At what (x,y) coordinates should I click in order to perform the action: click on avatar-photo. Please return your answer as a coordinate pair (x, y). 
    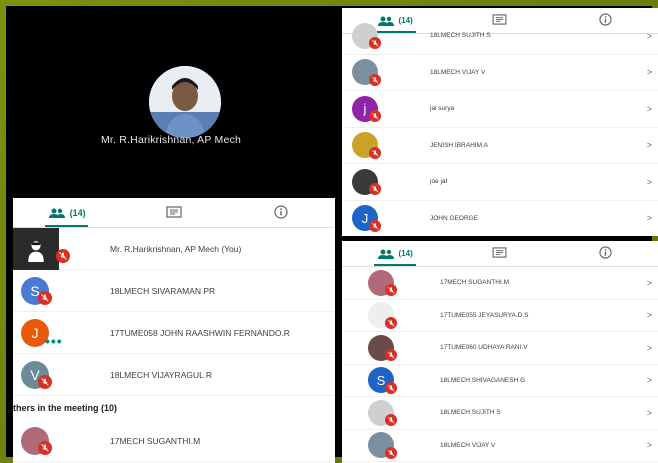
    Looking at the image, I should click on (36, 248).